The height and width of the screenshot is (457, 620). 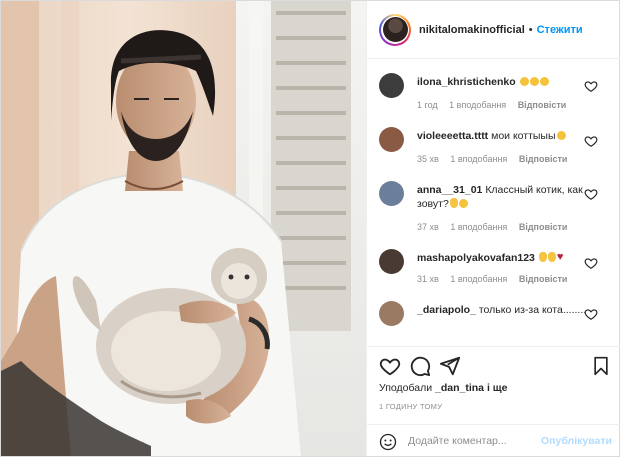 I want to click on comment-meta: 31 хв 1 вподобання Відповісти, so click(x=496, y=279).